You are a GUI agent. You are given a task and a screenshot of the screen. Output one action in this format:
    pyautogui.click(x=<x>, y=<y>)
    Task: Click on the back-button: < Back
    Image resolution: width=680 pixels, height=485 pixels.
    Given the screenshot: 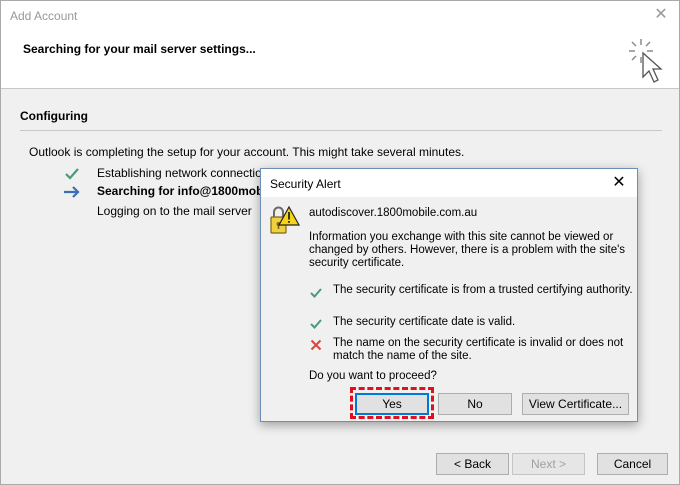 What is the action you would take?
    pyautogui.click(x=472, y=464)
    